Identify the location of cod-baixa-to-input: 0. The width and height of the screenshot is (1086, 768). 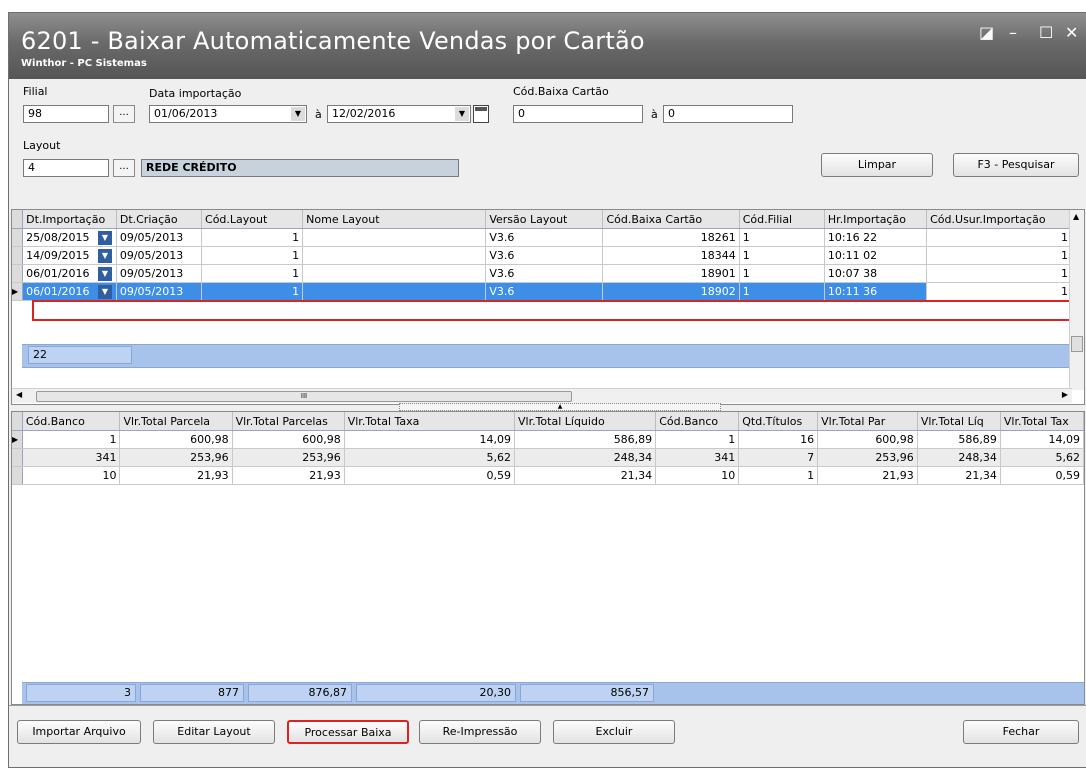
(728, 114).